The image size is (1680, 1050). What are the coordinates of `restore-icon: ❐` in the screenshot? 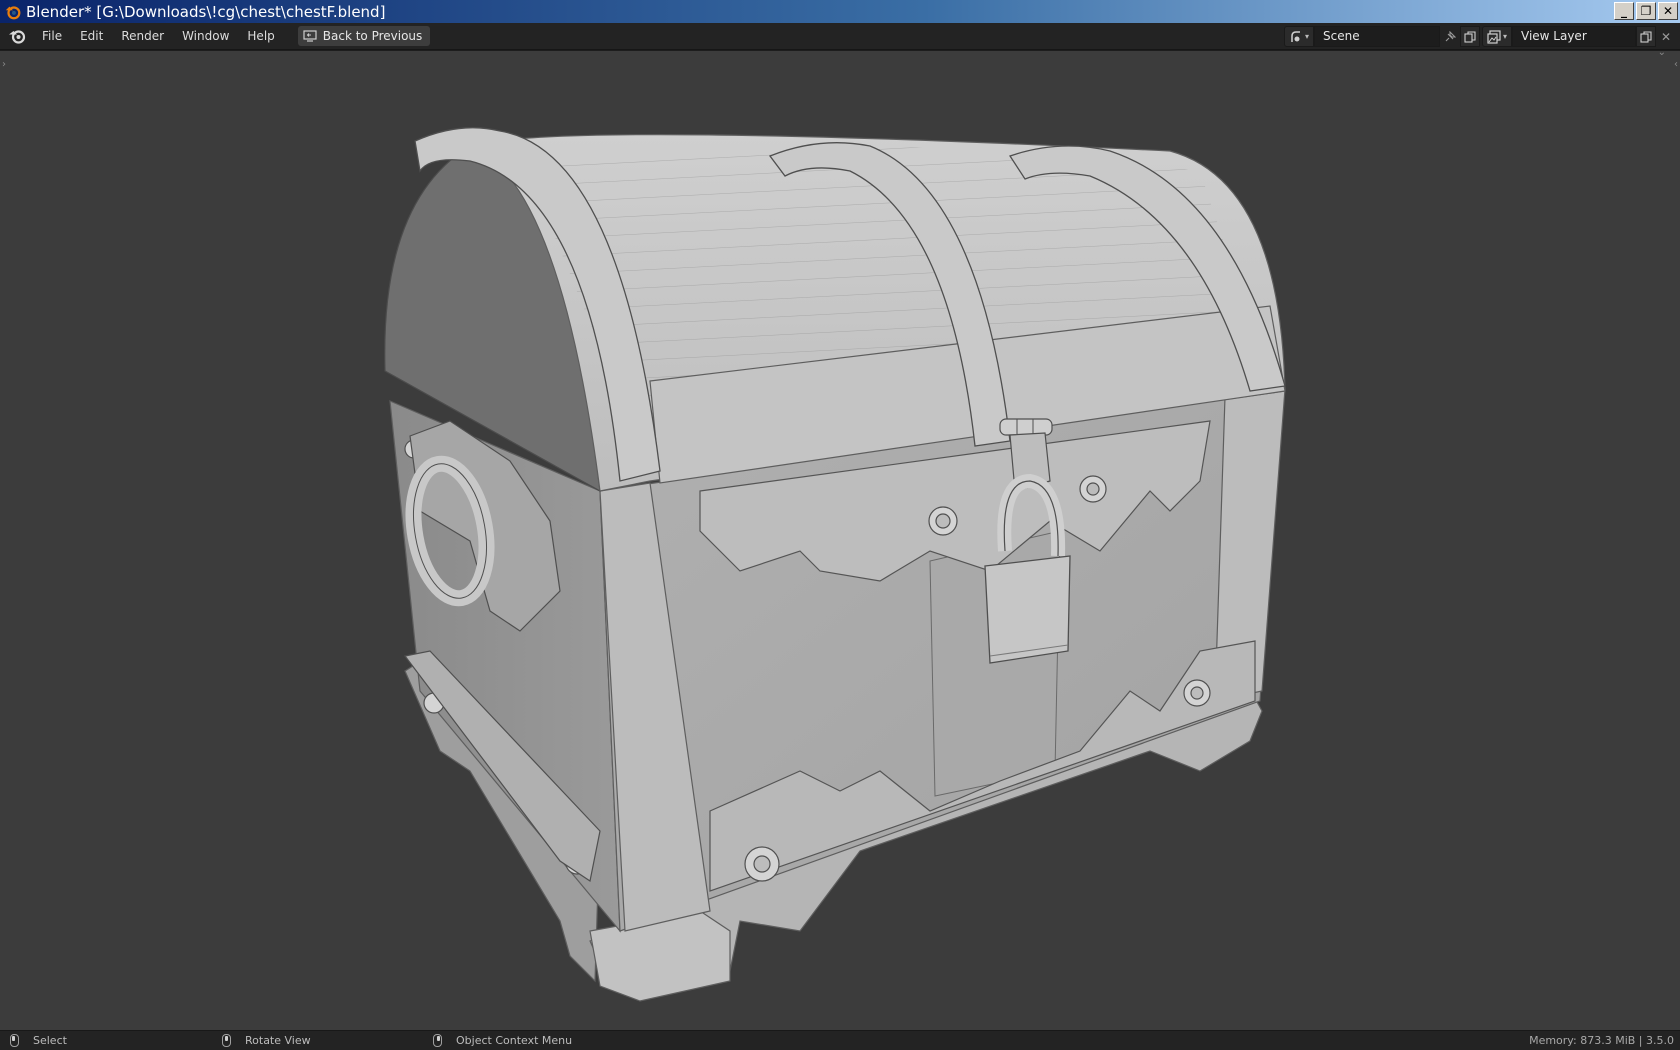 It's located at (1646, 11).